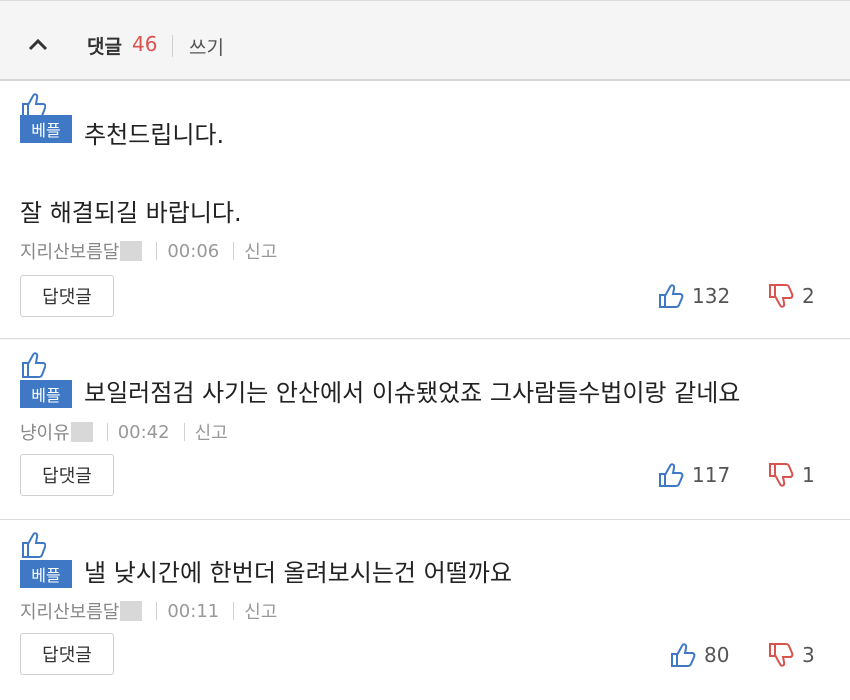  Describe the element at coordinates (131, 213) in the screenshot. I see `comment-text-line2: 잘 해결되길 바랍니다.` at that location.